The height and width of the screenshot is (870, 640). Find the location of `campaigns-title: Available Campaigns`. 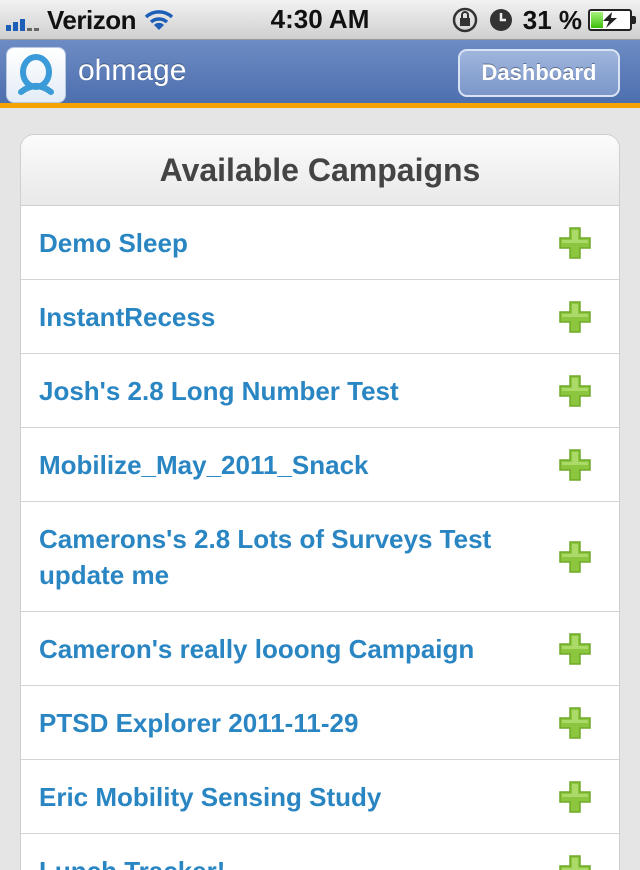

campaigns-title: Available Campaigns is located at coordinates (320, 170).